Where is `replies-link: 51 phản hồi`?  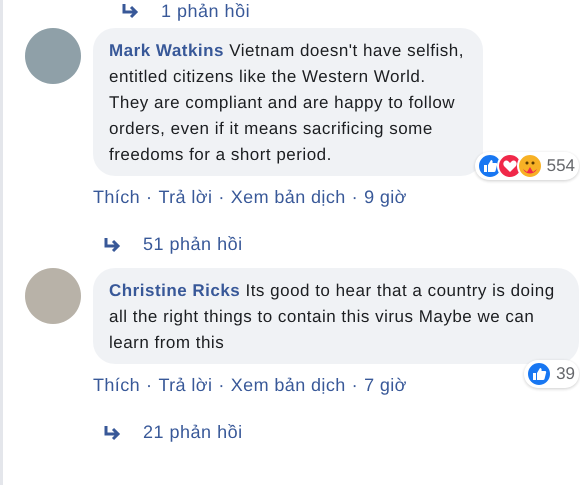 replies-link: 51 phản hồi is located at coordinates (193, 244).